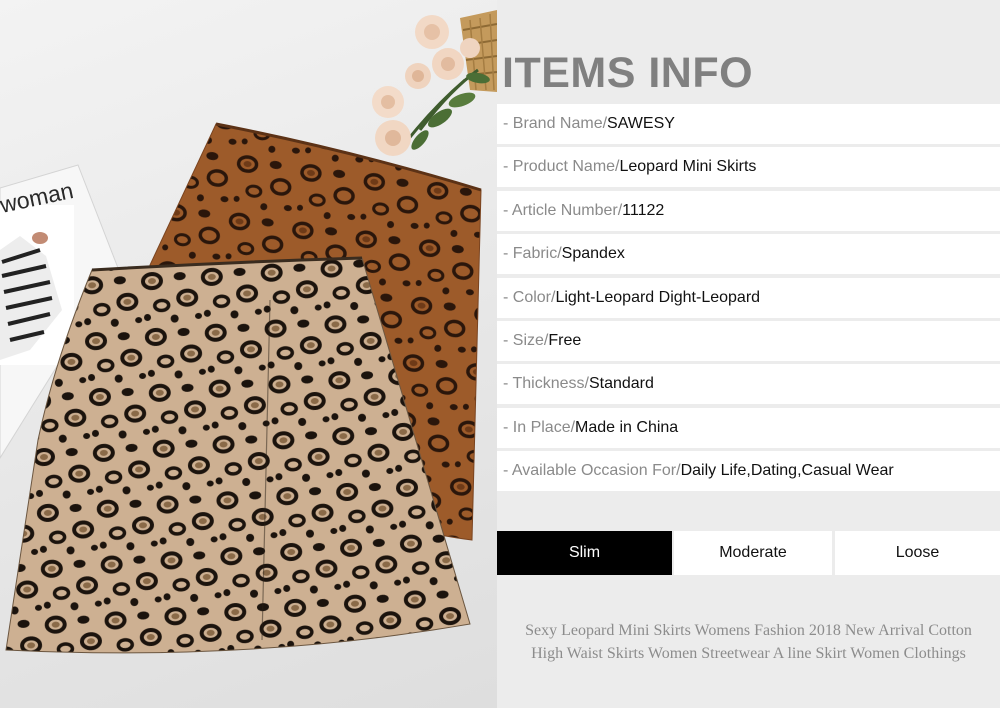 Image resolution: width=1000 pixels, height=708 pixels. Describe the element at coordinates (563, 210) in the screenshot. I see `article-number-label: - Article Number/` at that location.